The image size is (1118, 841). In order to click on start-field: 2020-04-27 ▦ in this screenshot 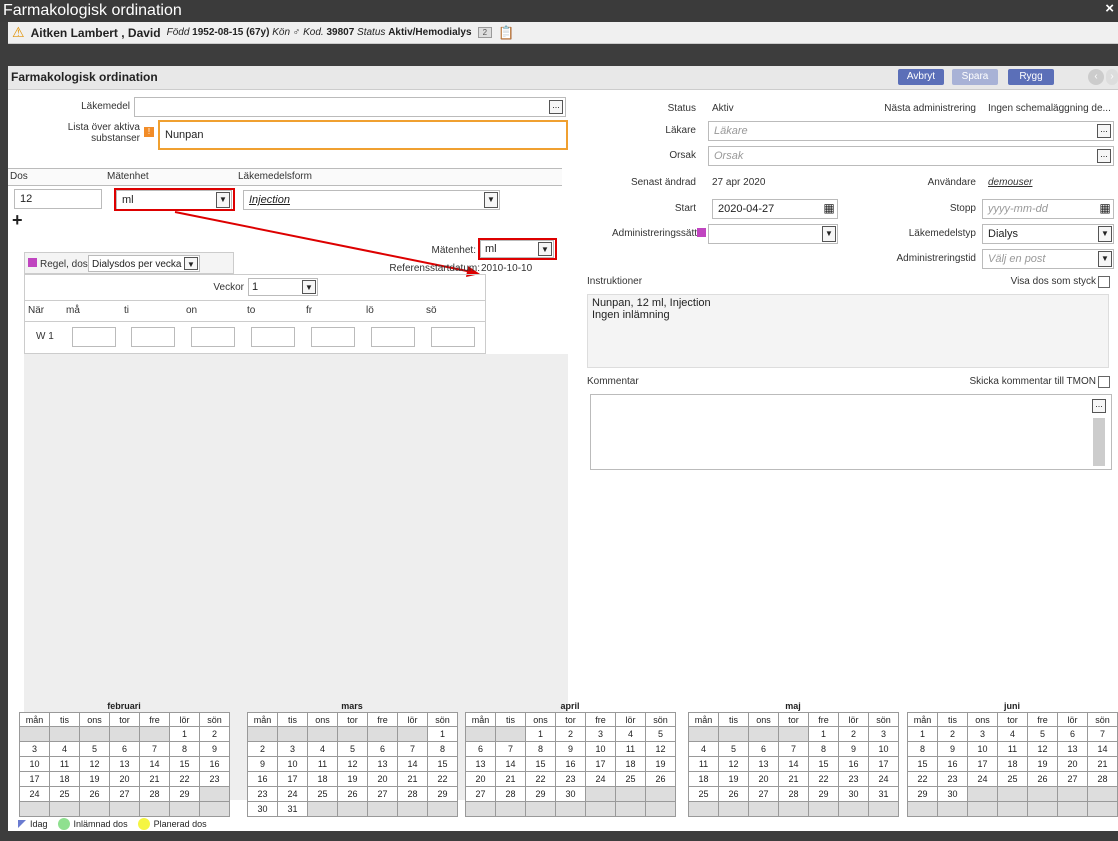, I will do `click(775, 209)`.